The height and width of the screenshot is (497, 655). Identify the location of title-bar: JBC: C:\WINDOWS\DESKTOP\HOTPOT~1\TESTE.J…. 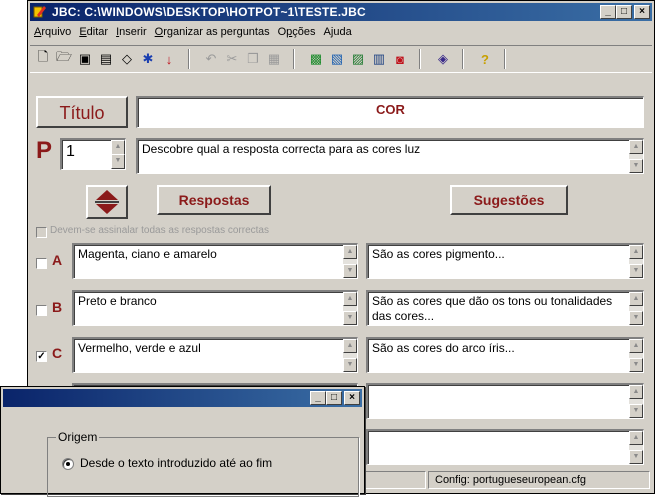
(341, 12).